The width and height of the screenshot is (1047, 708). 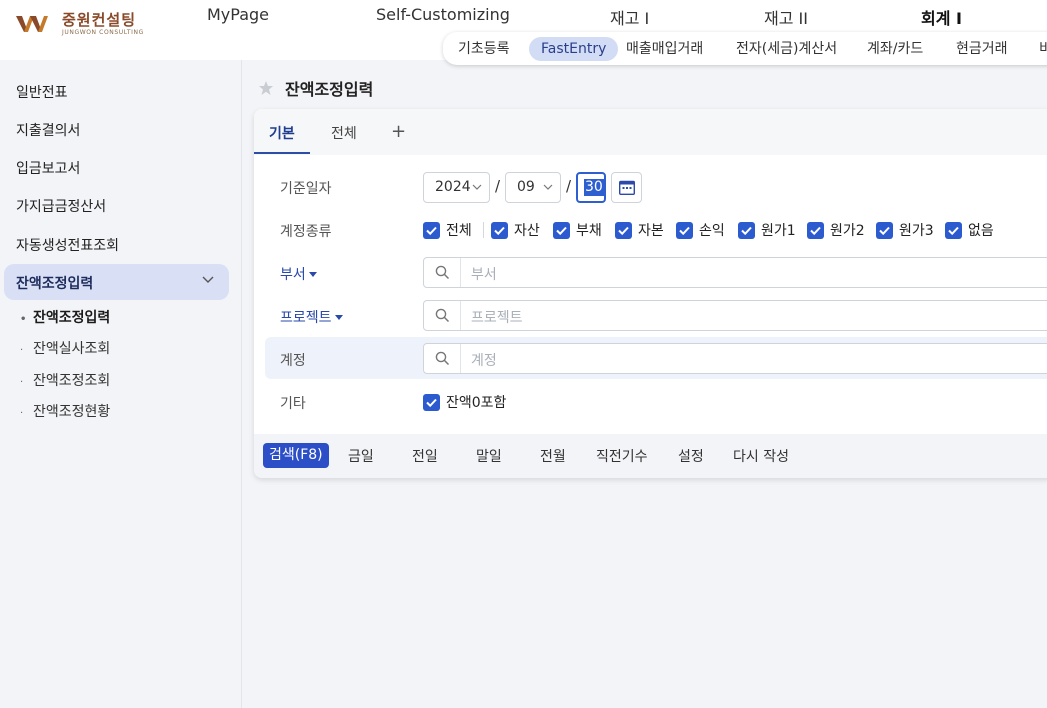 What do you see at coordinates (238, 14) in the screenshot?
I see `topnav-mypage: MyPage` at bounding box center [238, 14].